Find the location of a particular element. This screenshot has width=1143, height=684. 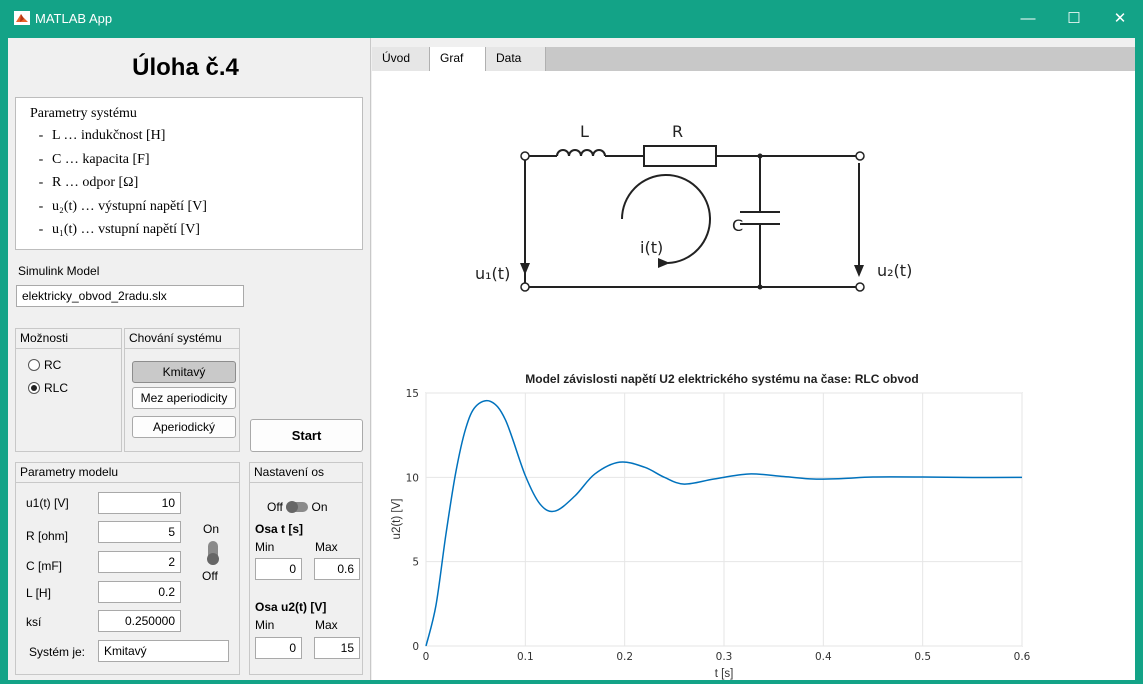

x-tick-label: 0.3 is located at coordinates (724, 657).